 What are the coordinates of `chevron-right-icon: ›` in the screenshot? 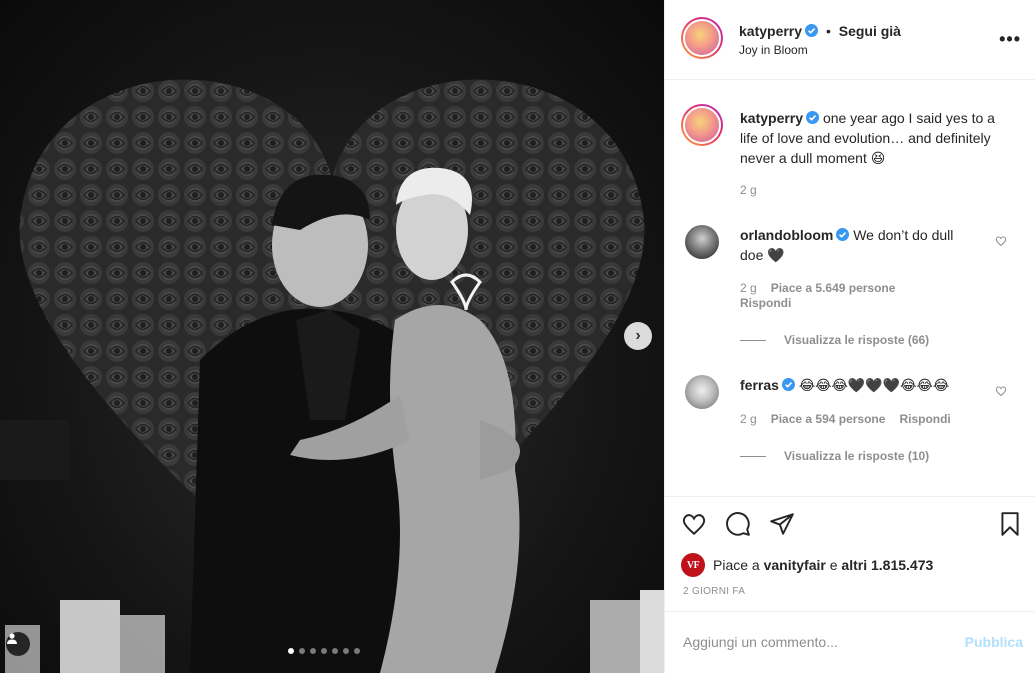 It's located at (638, 335).